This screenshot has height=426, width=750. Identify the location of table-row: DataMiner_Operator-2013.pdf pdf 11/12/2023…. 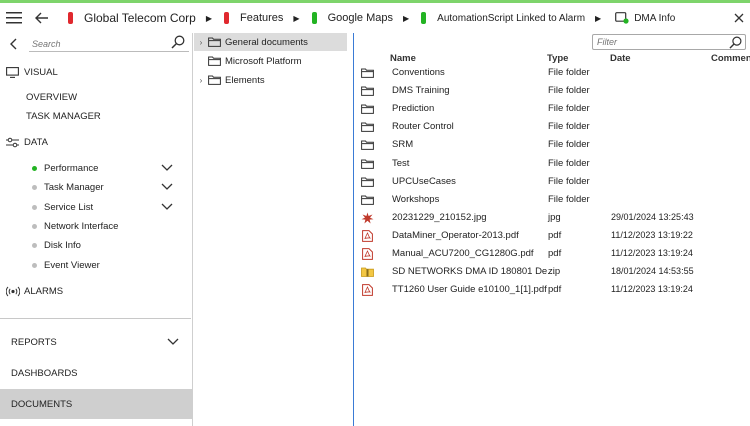
(552, 236).